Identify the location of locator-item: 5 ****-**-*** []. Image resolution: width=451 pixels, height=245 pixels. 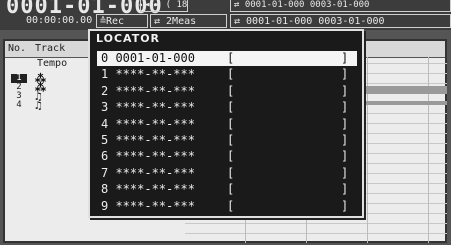
(227, 140).